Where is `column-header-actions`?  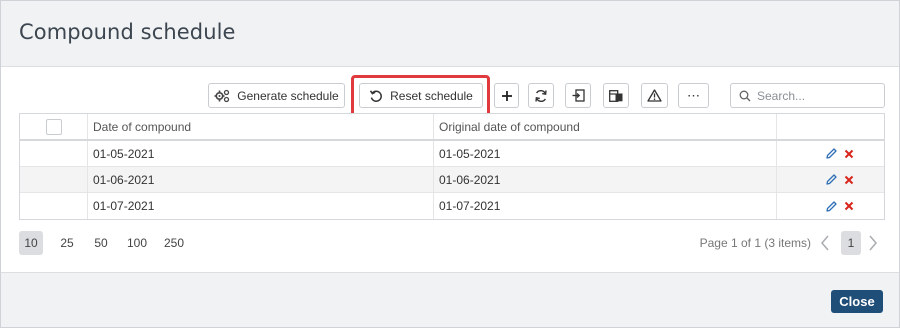
column-header-actions is located at coordinates (830, 126).